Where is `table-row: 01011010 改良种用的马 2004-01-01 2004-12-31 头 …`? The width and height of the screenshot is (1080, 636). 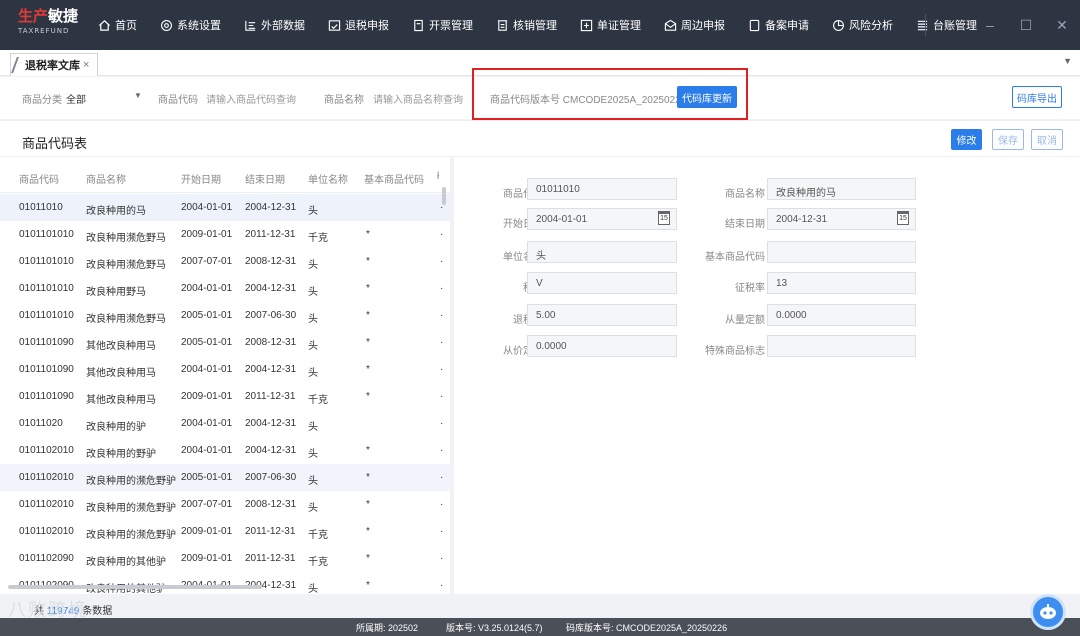
table-row: 01011010 改良种用的马 2004-01-01 2004-12-31 头 … is located at coordinates (225, 207).